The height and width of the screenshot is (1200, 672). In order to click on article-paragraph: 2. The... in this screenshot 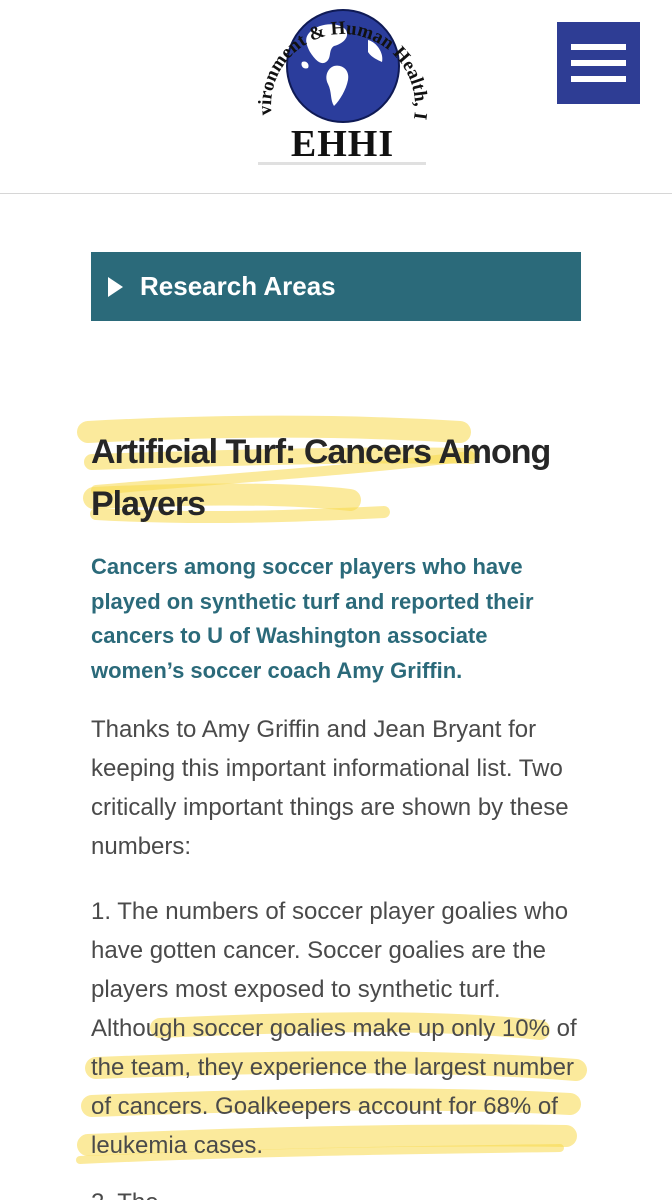, I will do `click(341, 1191)`.